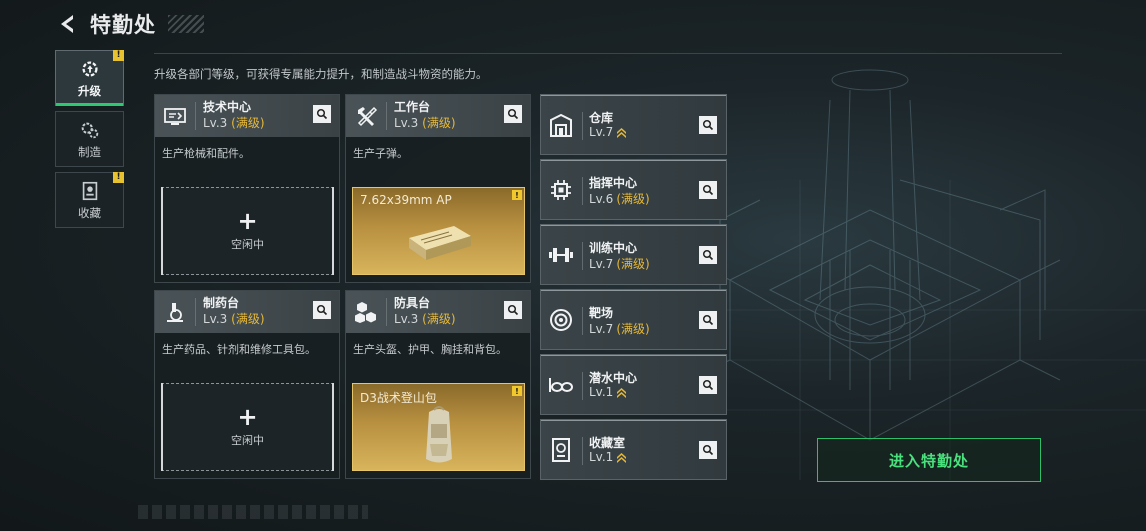  Describe the element at coordinates (633, 254) in the screenshot. I see `facility-item-training-center: 训练中心 Lv.7 (满级)` at that location.